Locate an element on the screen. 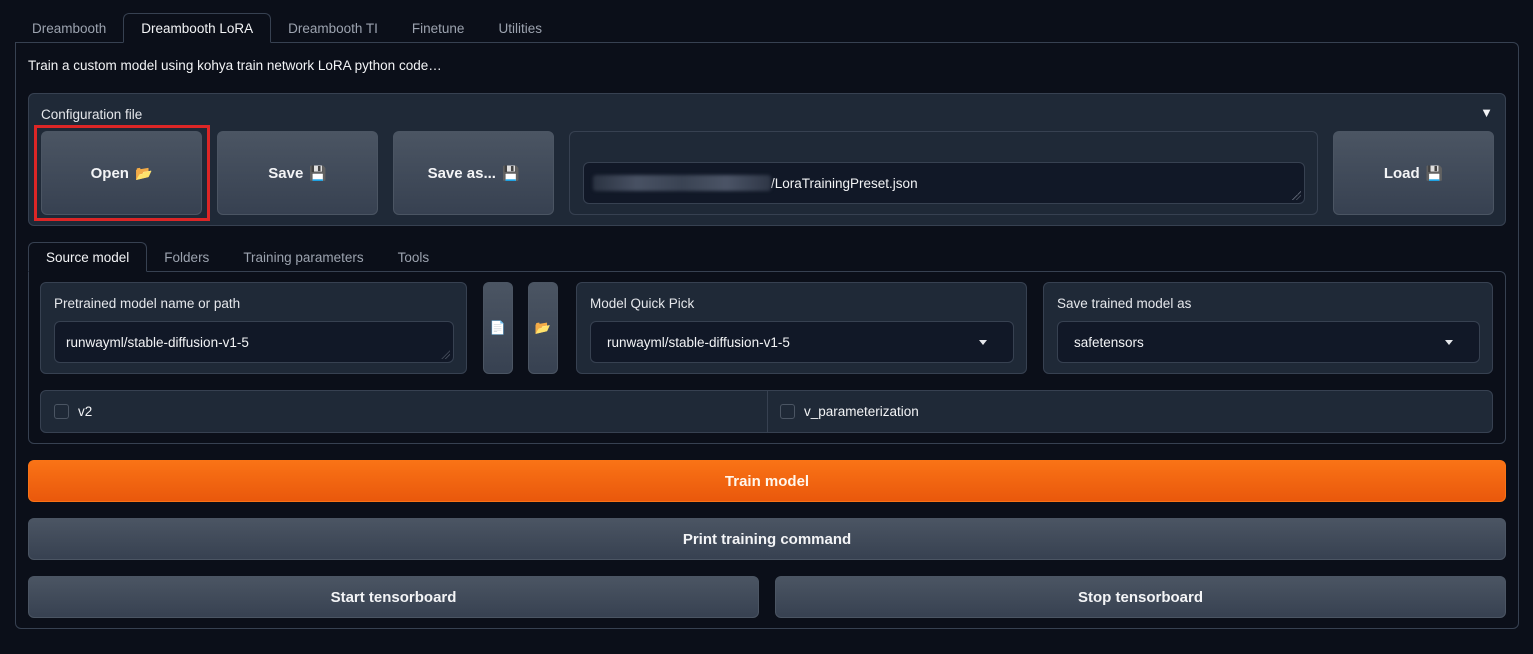 The image size is (1533, 654). divider is located at coordinates (767, 411).